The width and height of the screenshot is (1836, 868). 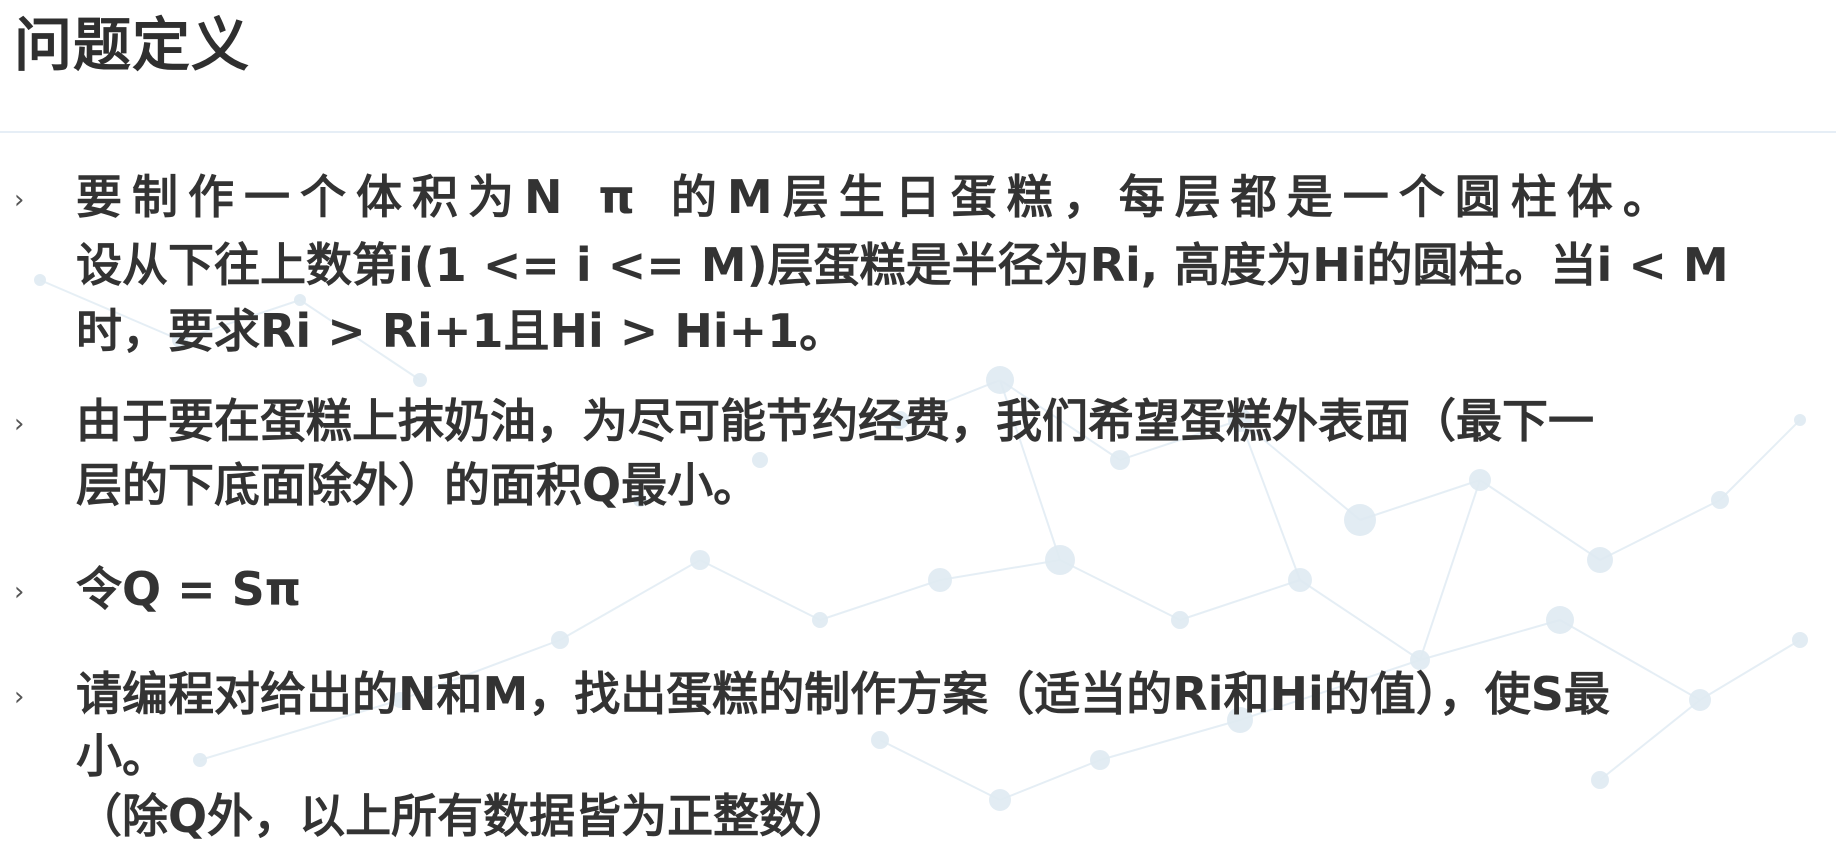 I want to click on bullet-line: 要制作一个体积为N π 的M层生日蛋糕，每层都是一个圆柱体。, so click(x=877, y=197).